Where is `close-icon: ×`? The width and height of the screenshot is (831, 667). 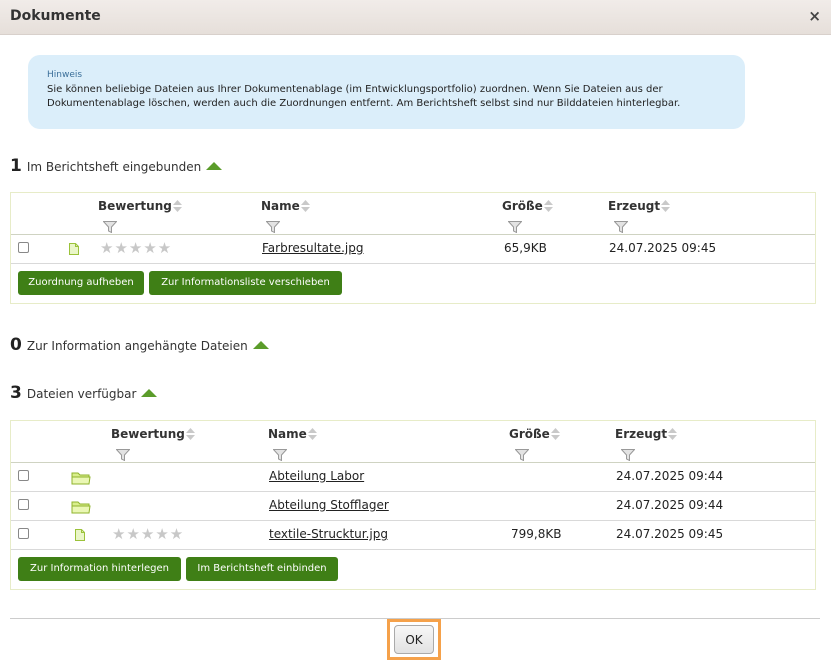 close-icon: × is located at coordinates (814, 16).